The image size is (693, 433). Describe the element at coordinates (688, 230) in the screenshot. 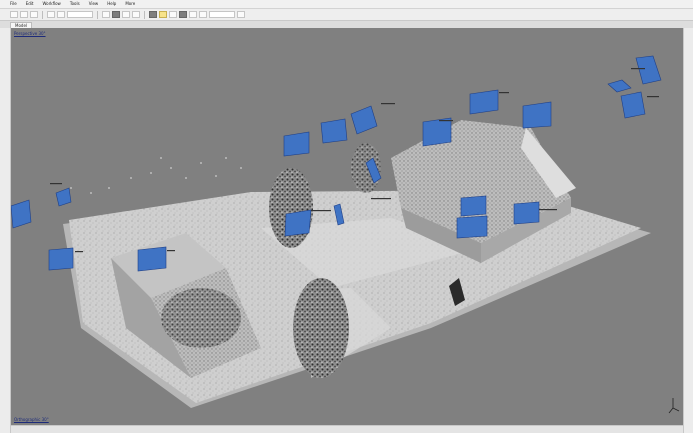

I see `right-panel-strip` at that location.